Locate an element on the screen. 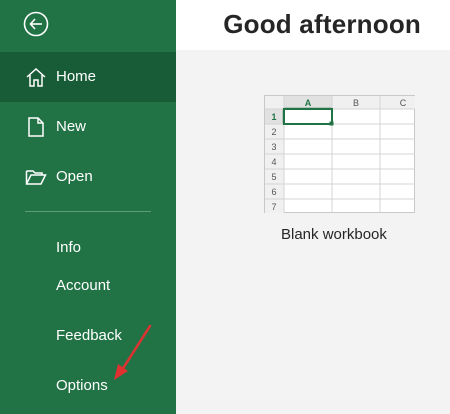 This screenshot has height=414, width=450. row-header-5: 5 is located at coordinates (273, 177).